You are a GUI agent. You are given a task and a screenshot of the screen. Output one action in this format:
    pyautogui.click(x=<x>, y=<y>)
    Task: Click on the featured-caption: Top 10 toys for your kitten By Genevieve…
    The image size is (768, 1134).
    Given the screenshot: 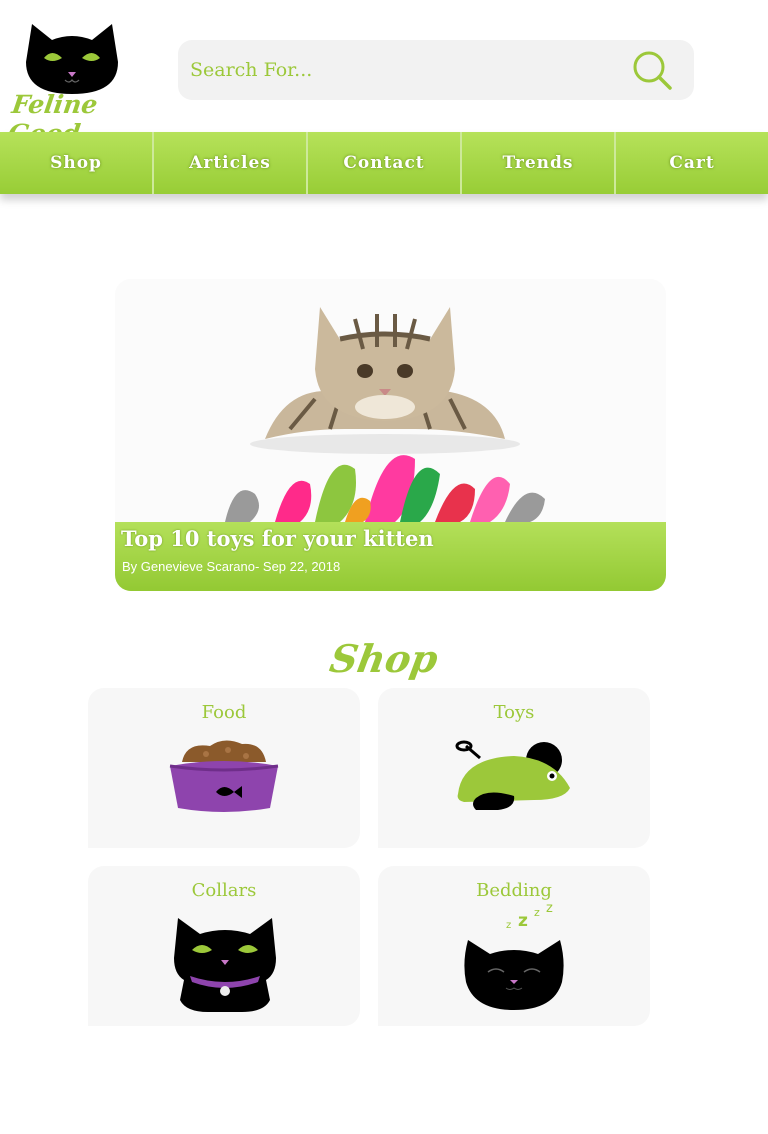 What is the action you would take?
    pyautogui.click(x=390, y=556)
    